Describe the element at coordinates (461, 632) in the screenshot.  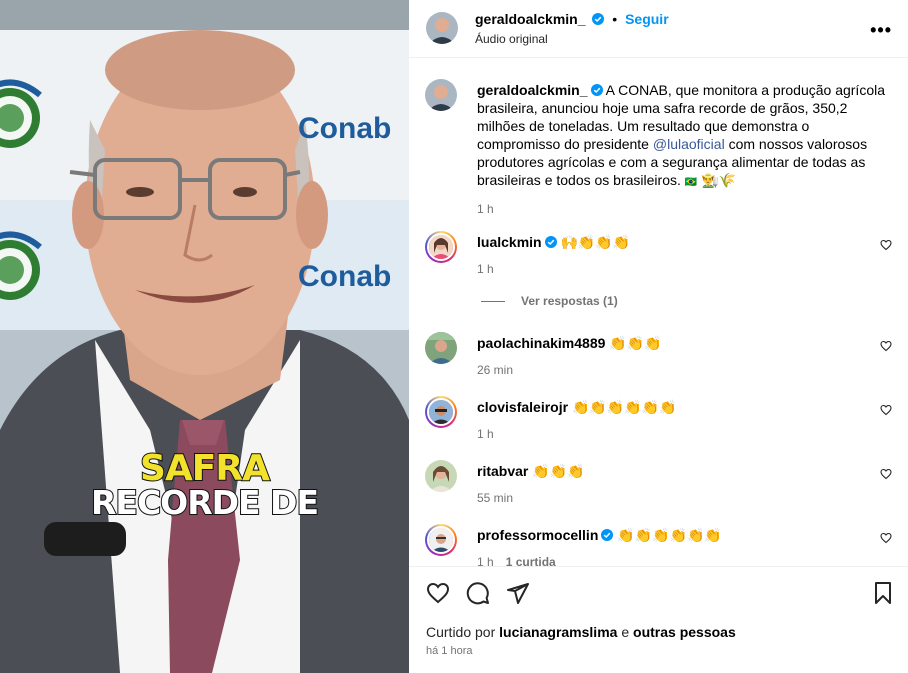
I see `liked-prefix: Curtido por` at that location.